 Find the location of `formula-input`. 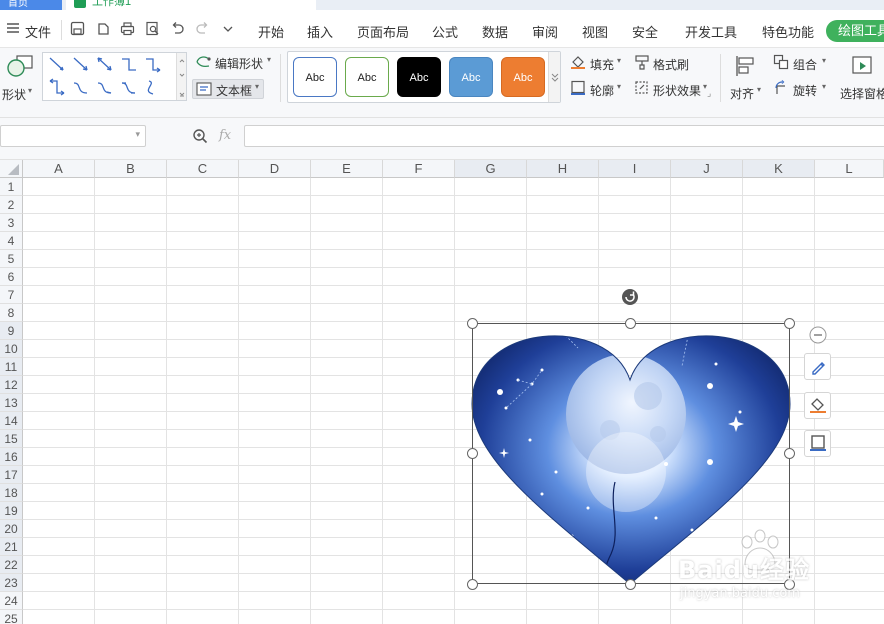

formula-input is located at coordinates (564, 136).